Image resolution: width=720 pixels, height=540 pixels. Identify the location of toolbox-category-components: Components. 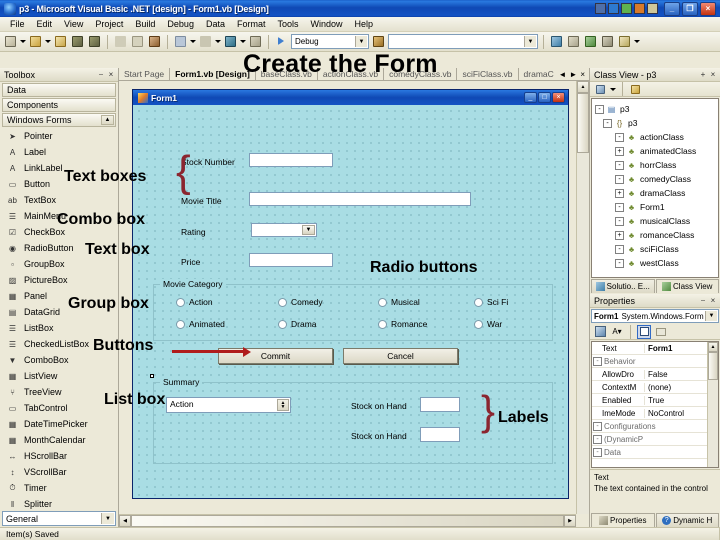
(59, 105).